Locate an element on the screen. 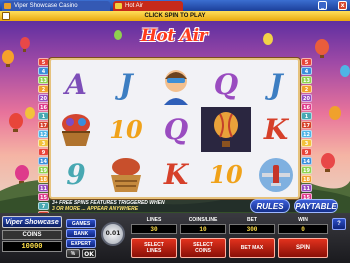 The height and width of the screenshot is (263, 350). hot-air-balloon-icon is located at coordinates (226, 129).